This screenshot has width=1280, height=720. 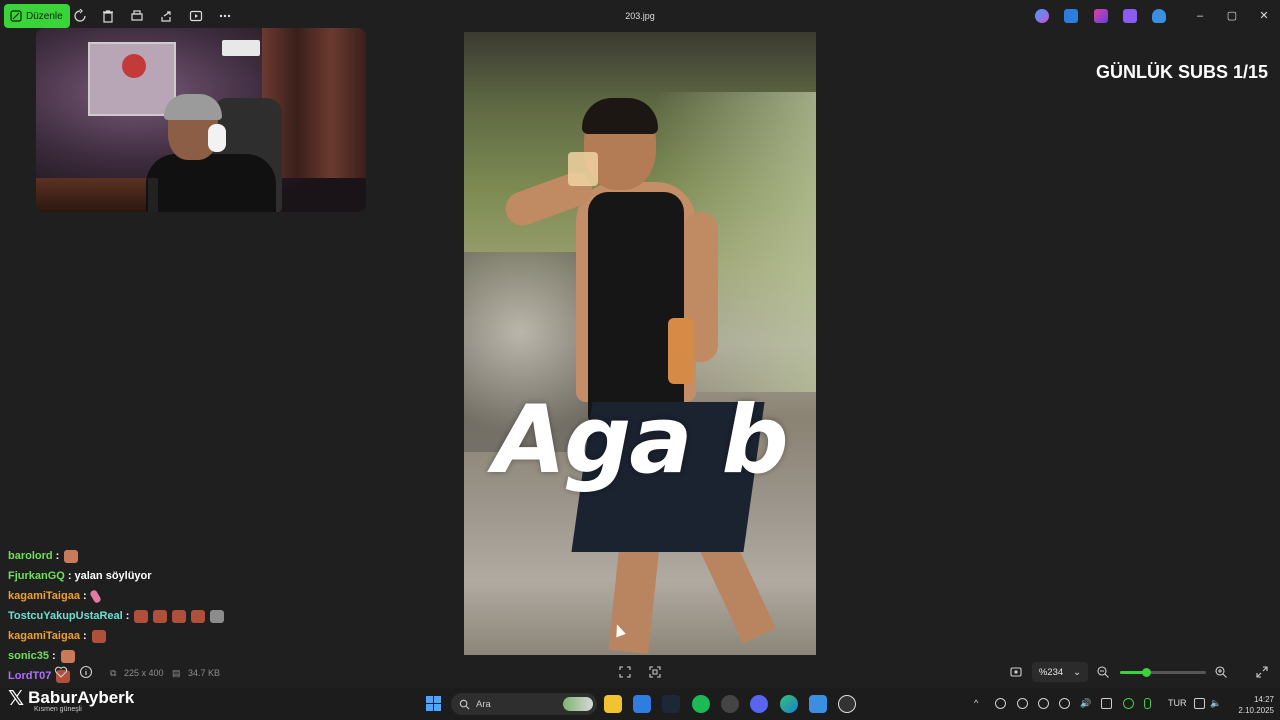 What do you see at coordinates (1232, 16) in the screenshot?
I see `maximize-button: ▢` at bounding box center [1232, 16].